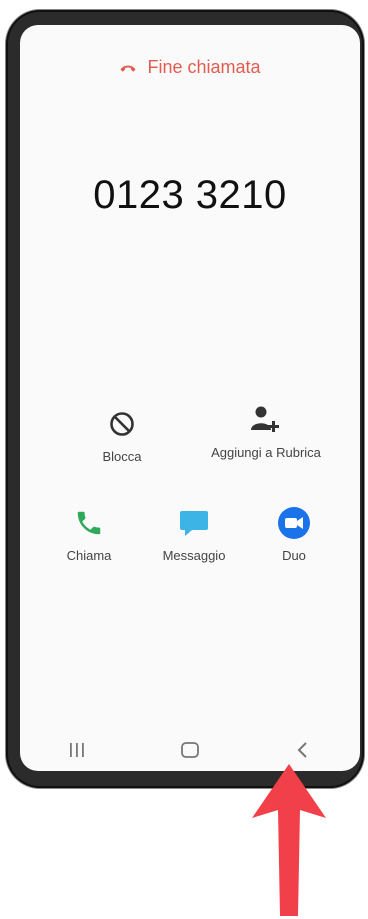 The height and width of the screenshot is (919, 368). Describe the element at coordinates (122, 424) in the screenshot. I see `block-icon` at that location.